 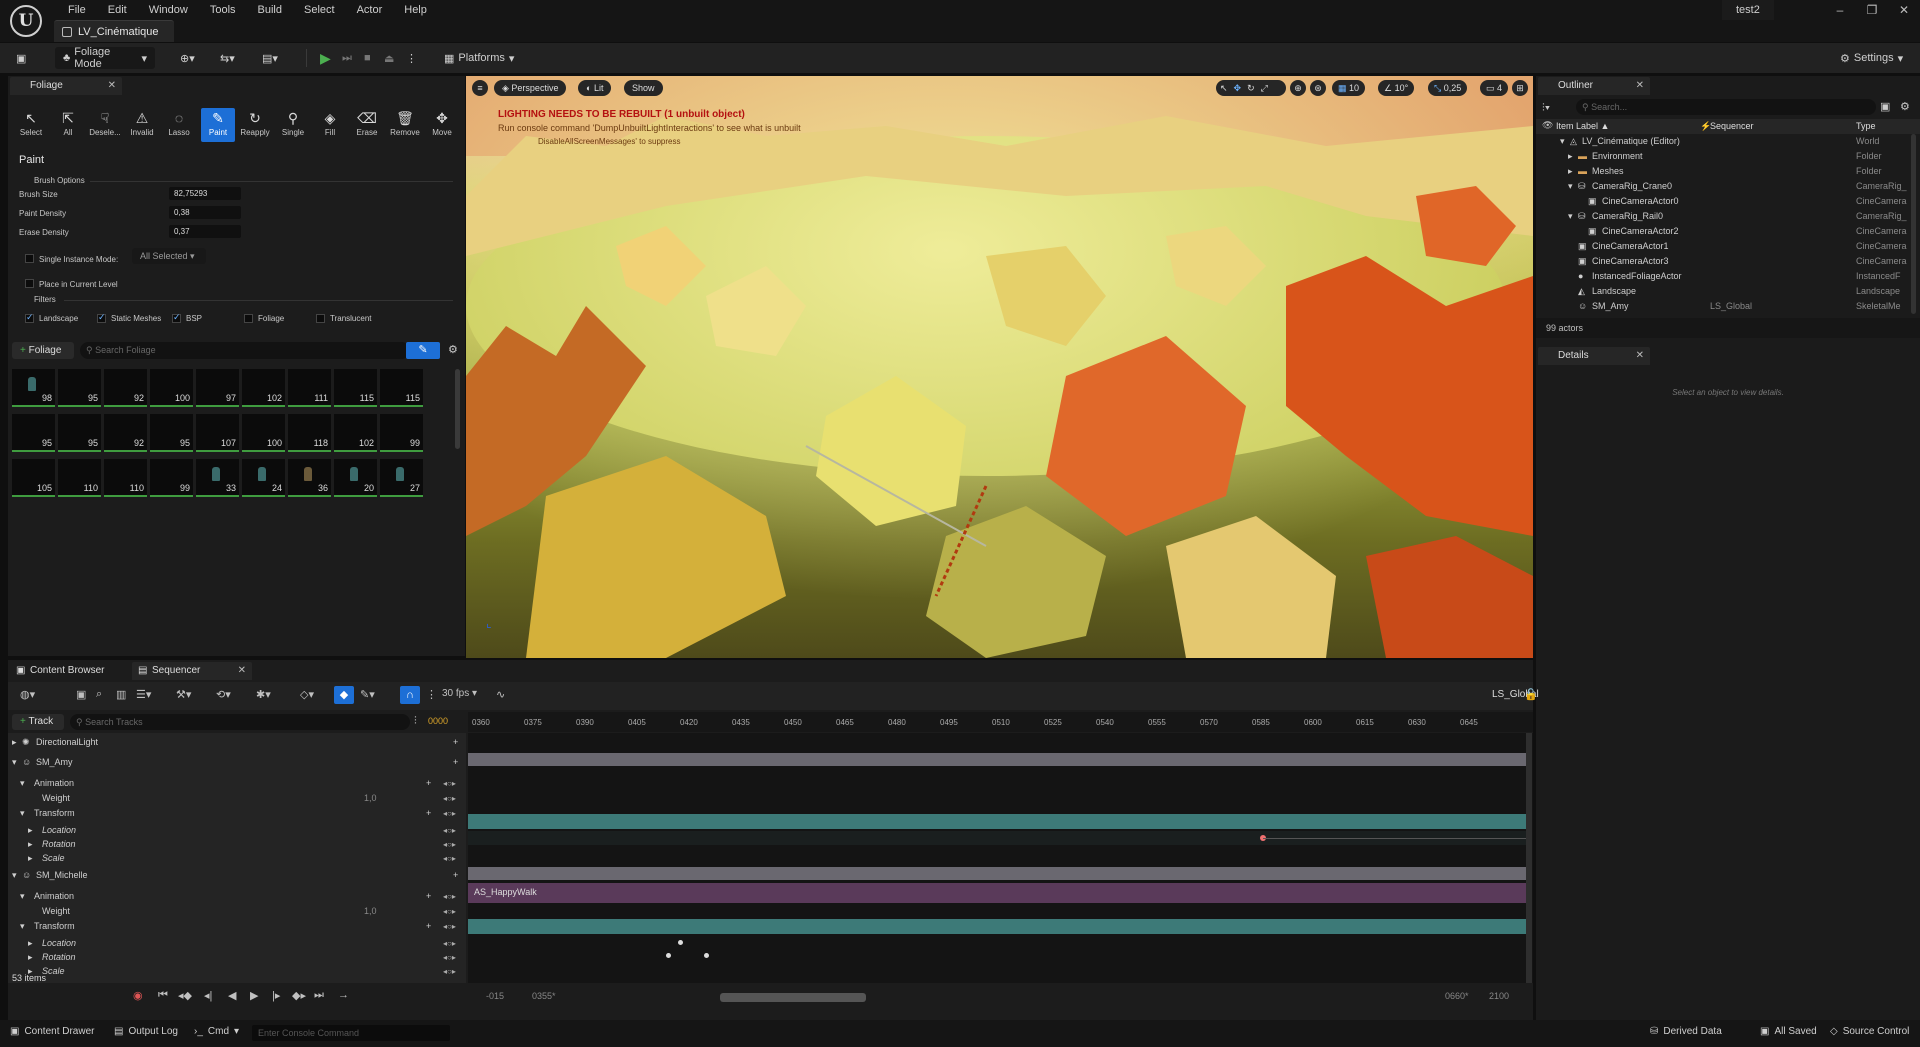 I want to click on jump-start-icon: ⏮, so click(x=163, y=995).